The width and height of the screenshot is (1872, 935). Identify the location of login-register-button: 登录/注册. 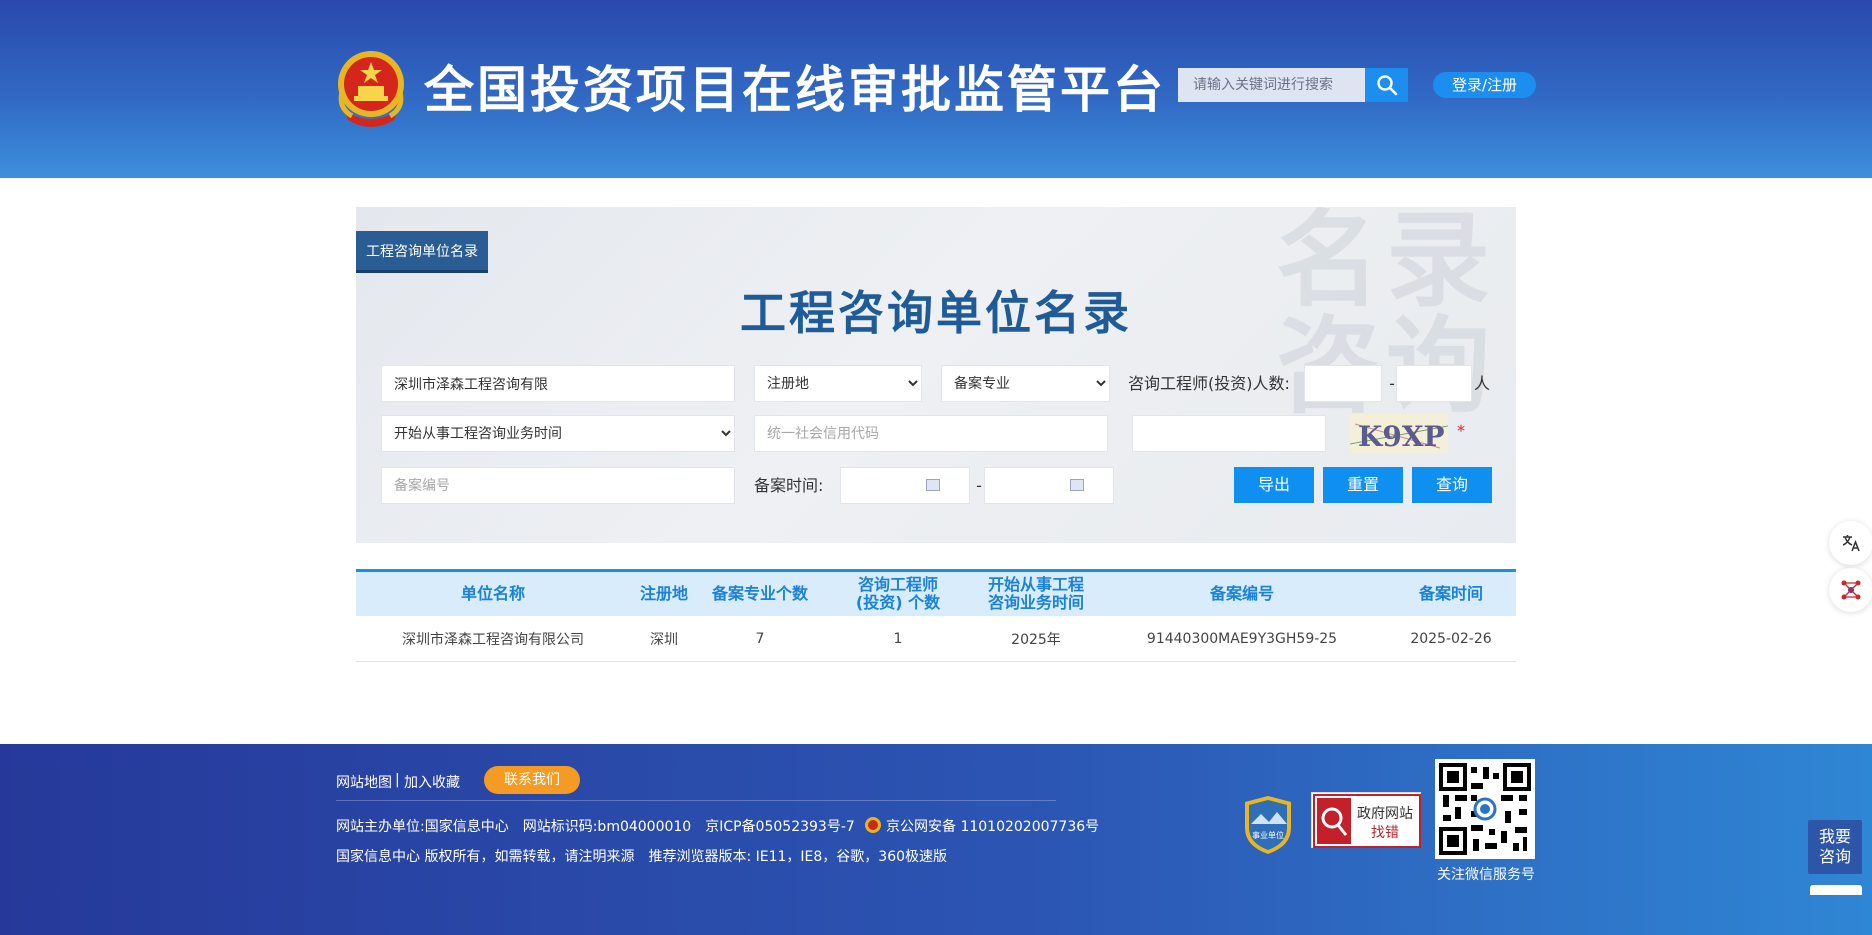
(1484, 85).